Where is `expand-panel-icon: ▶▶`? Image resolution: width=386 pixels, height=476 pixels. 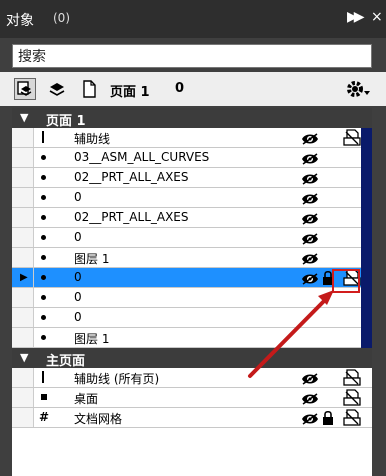 expand-panel-icon: ▶▶ is located at coordinates (355, 17).